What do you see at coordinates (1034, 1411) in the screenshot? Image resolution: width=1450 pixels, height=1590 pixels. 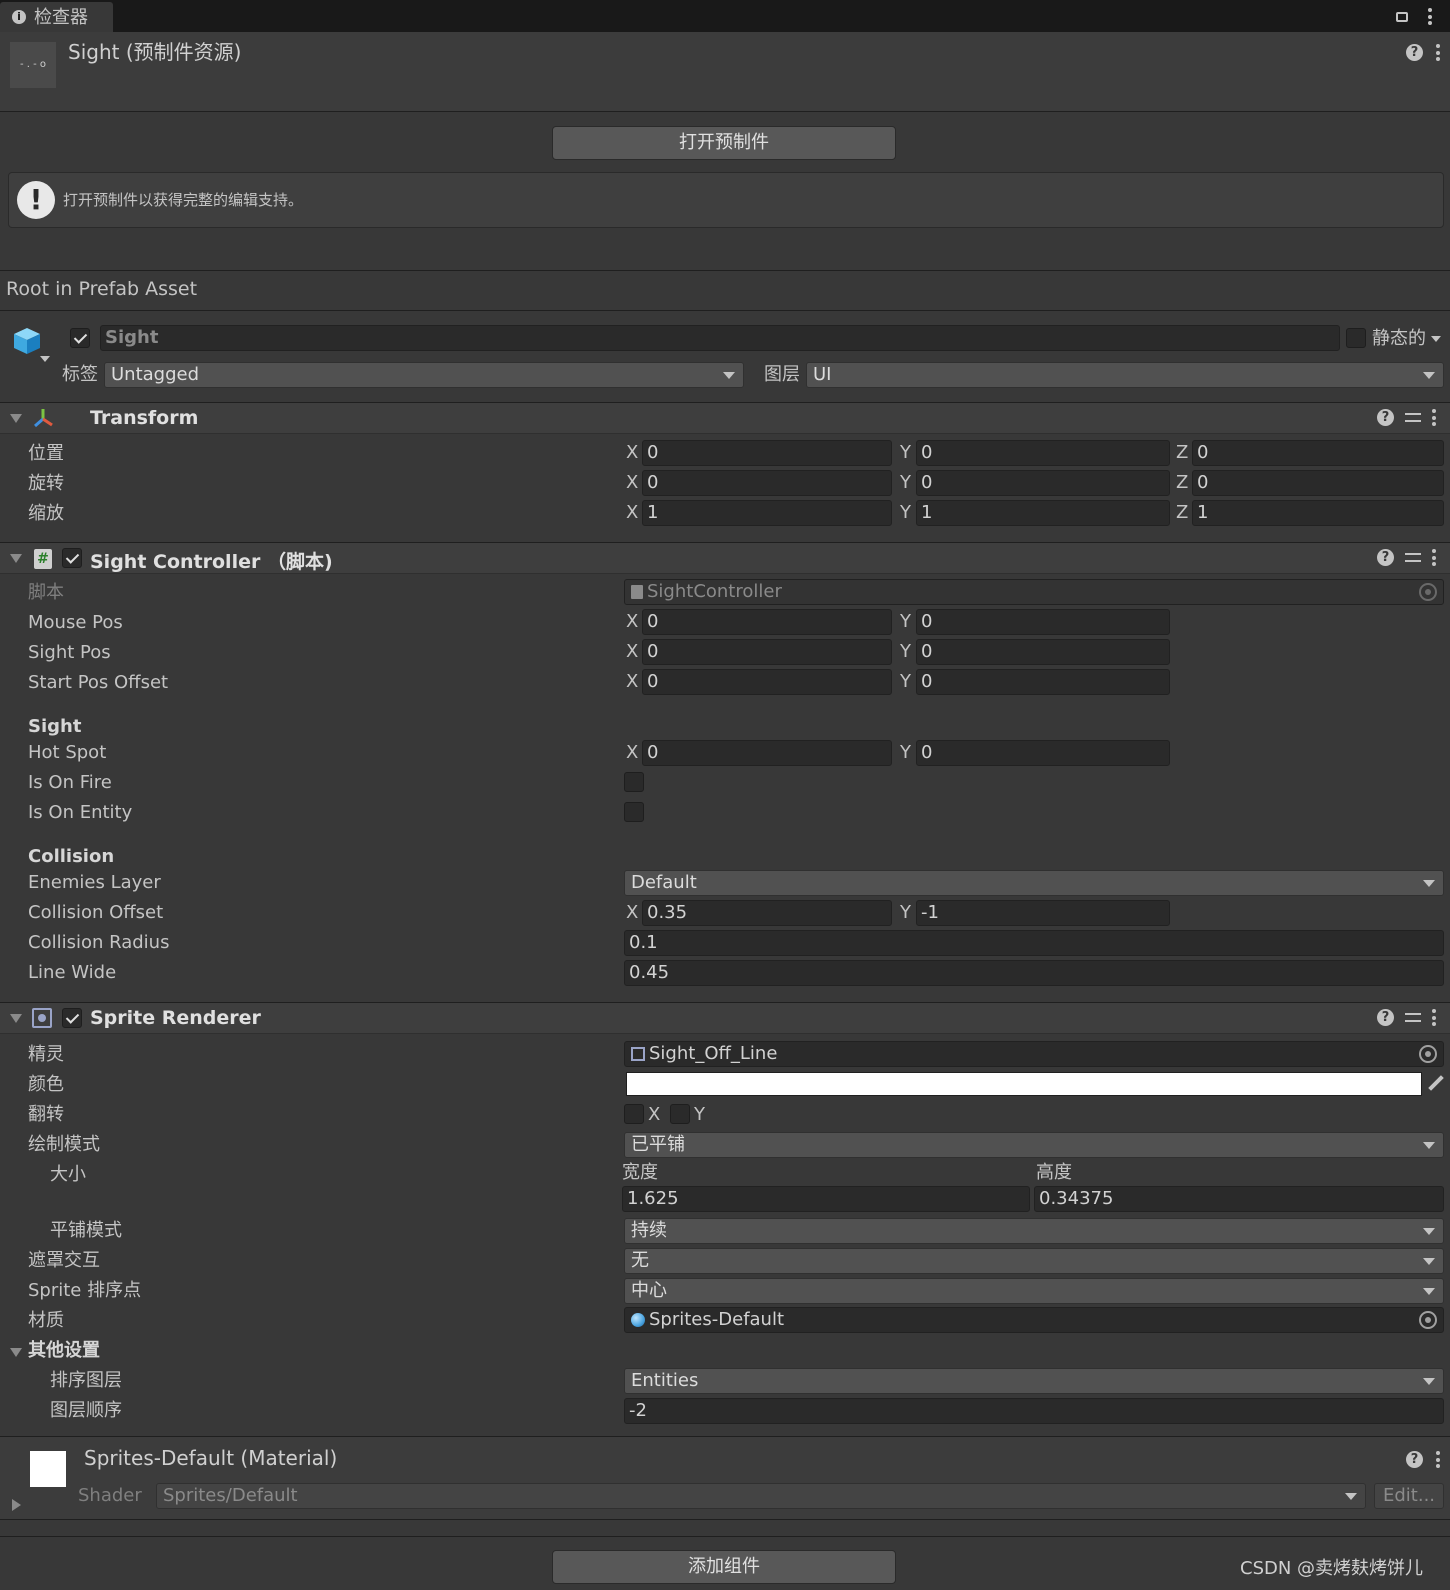 I see `order-in-layer-field: -2` at bounding box center [1034, 1411].